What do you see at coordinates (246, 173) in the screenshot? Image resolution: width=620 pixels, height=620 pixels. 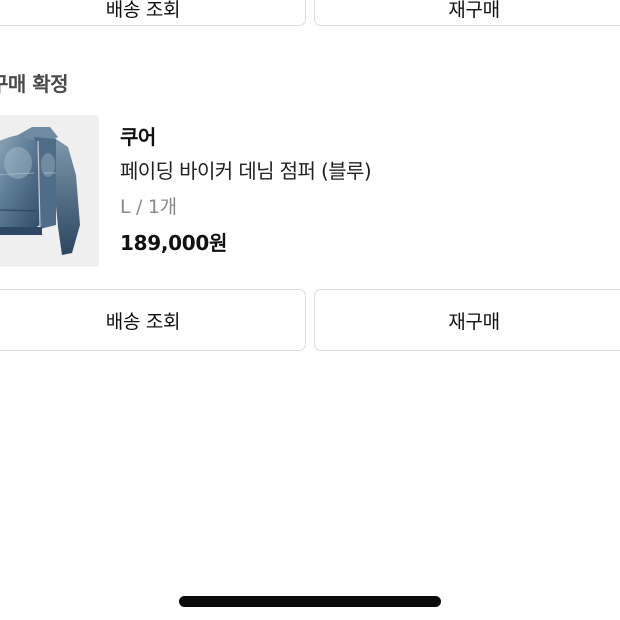 I see `product-name: 페이딩 바이커 데님 점퍼 (블루)` at bounding box center [246, 173].